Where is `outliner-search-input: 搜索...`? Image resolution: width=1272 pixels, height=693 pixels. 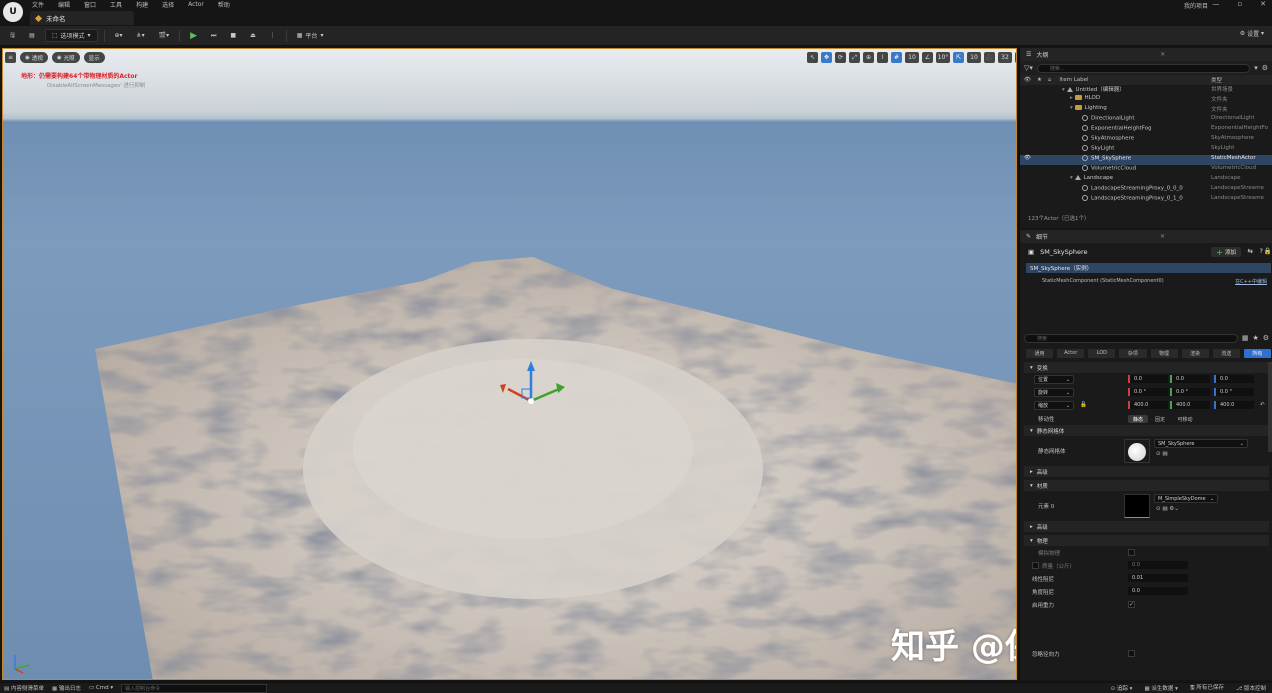 outliner-search-input: 搜索... is located at coordinates (1143, 68).